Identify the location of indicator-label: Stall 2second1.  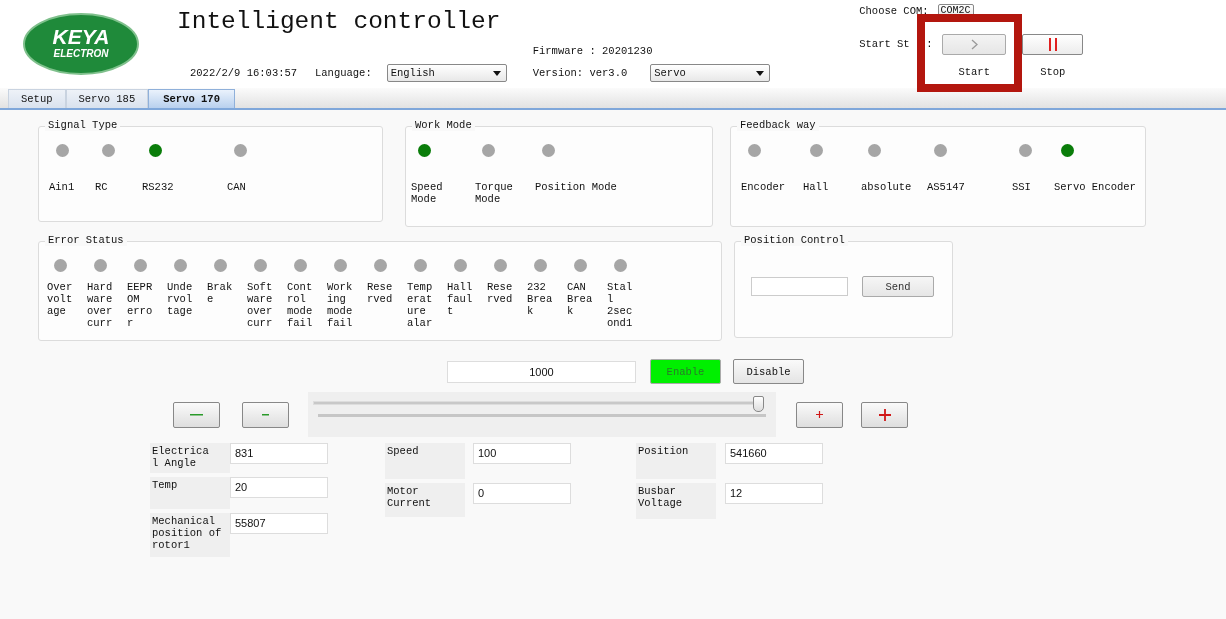
(620, 305).